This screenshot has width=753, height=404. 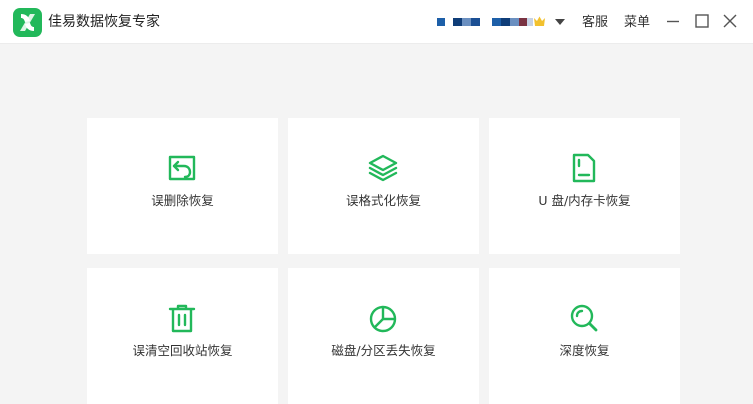 What do you see at coordinates (104, 22) in the screenshot?
I see `app-title: 佳易数据恢复专家` at bounding box center [104, 22].